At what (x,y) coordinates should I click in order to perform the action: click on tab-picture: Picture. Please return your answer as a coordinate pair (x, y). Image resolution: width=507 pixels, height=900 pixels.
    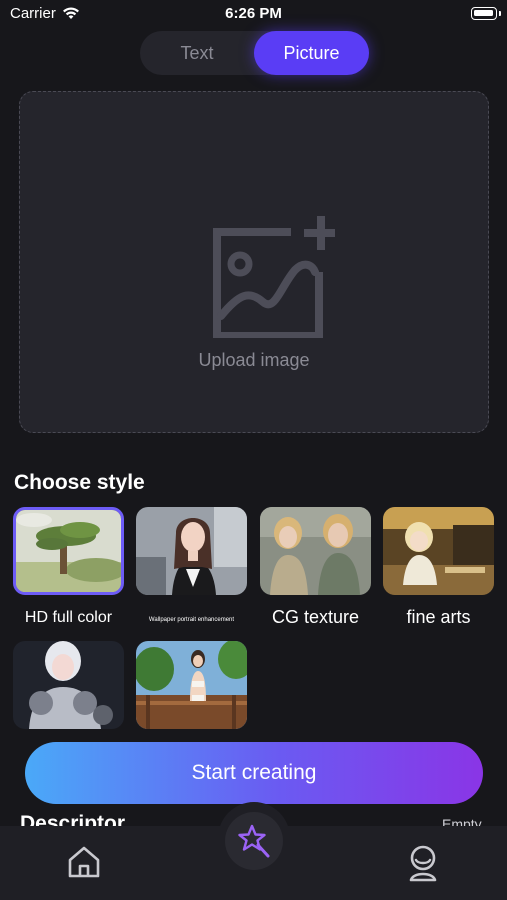
    Looking at the image, I should click on (311, 53).